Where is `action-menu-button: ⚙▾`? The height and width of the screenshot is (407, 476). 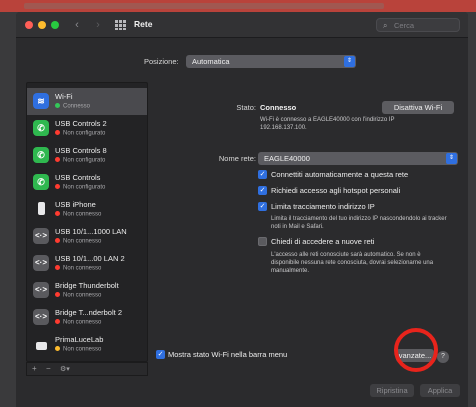
action-menu-button: ⚙▾ is located at coordinates (65, 369).